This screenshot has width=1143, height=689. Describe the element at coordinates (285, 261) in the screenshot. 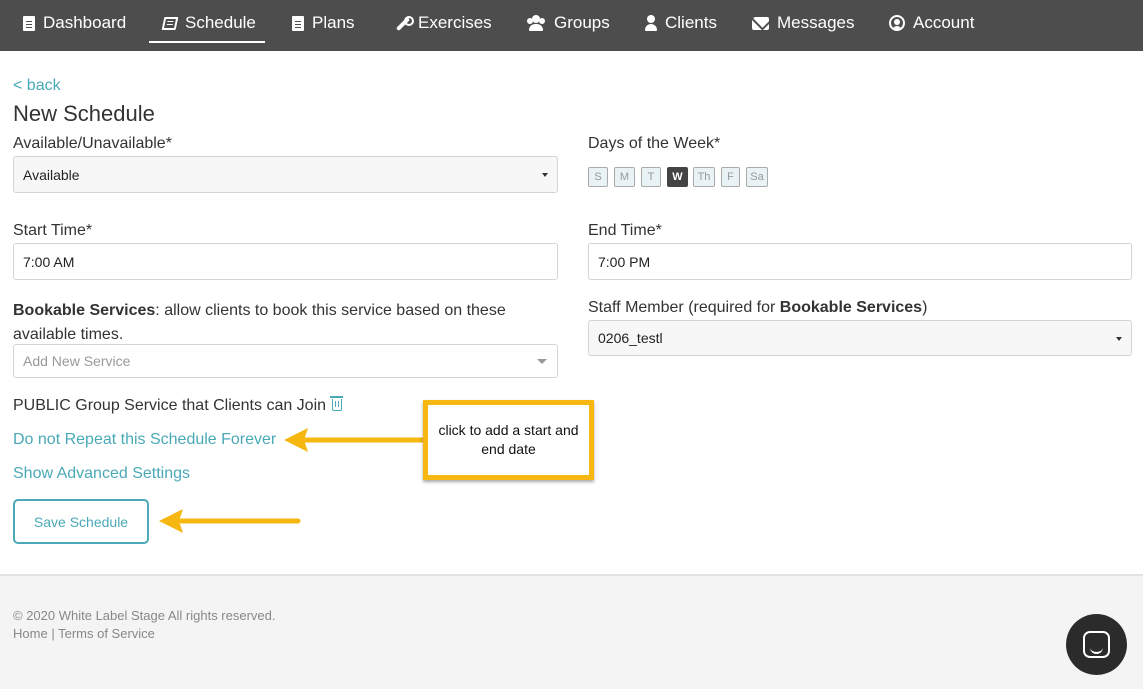

I see `start-time-input: 7:00 AM` at that location.